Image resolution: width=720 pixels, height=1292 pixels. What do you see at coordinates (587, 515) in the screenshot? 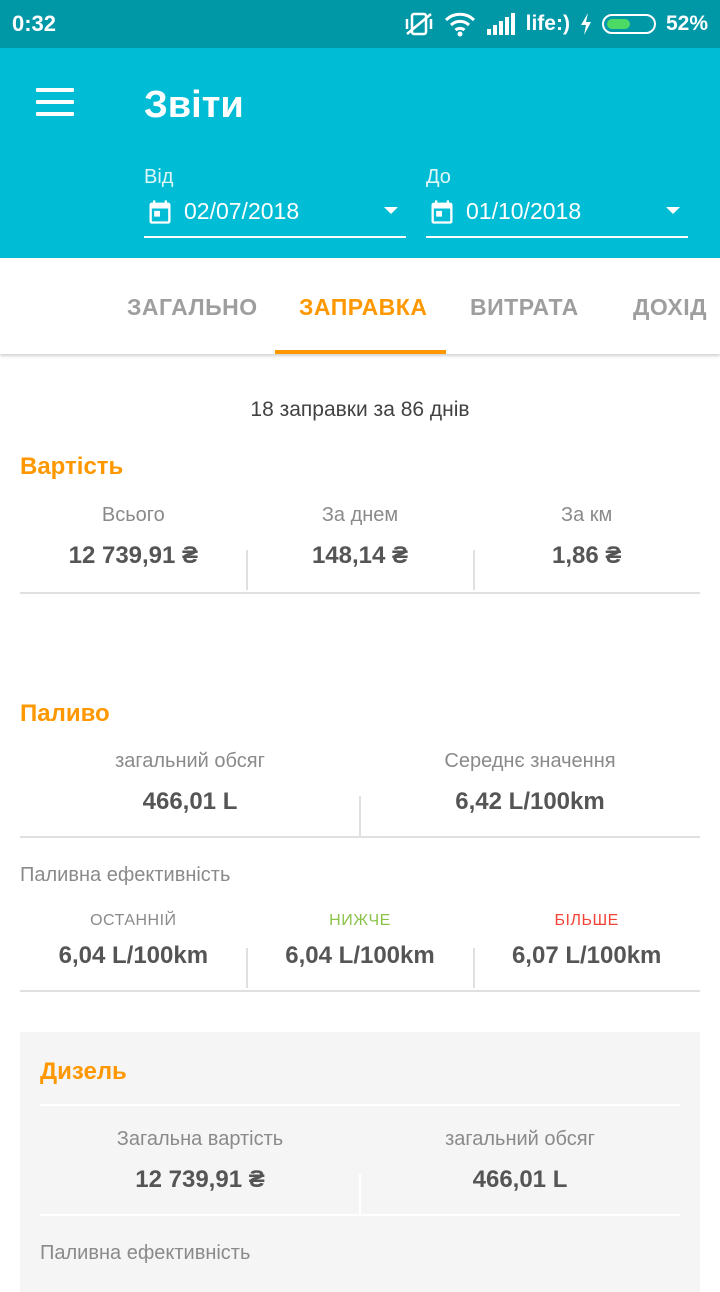
I see `cost-per-km-label: За км` at bounding box center [587, 515].